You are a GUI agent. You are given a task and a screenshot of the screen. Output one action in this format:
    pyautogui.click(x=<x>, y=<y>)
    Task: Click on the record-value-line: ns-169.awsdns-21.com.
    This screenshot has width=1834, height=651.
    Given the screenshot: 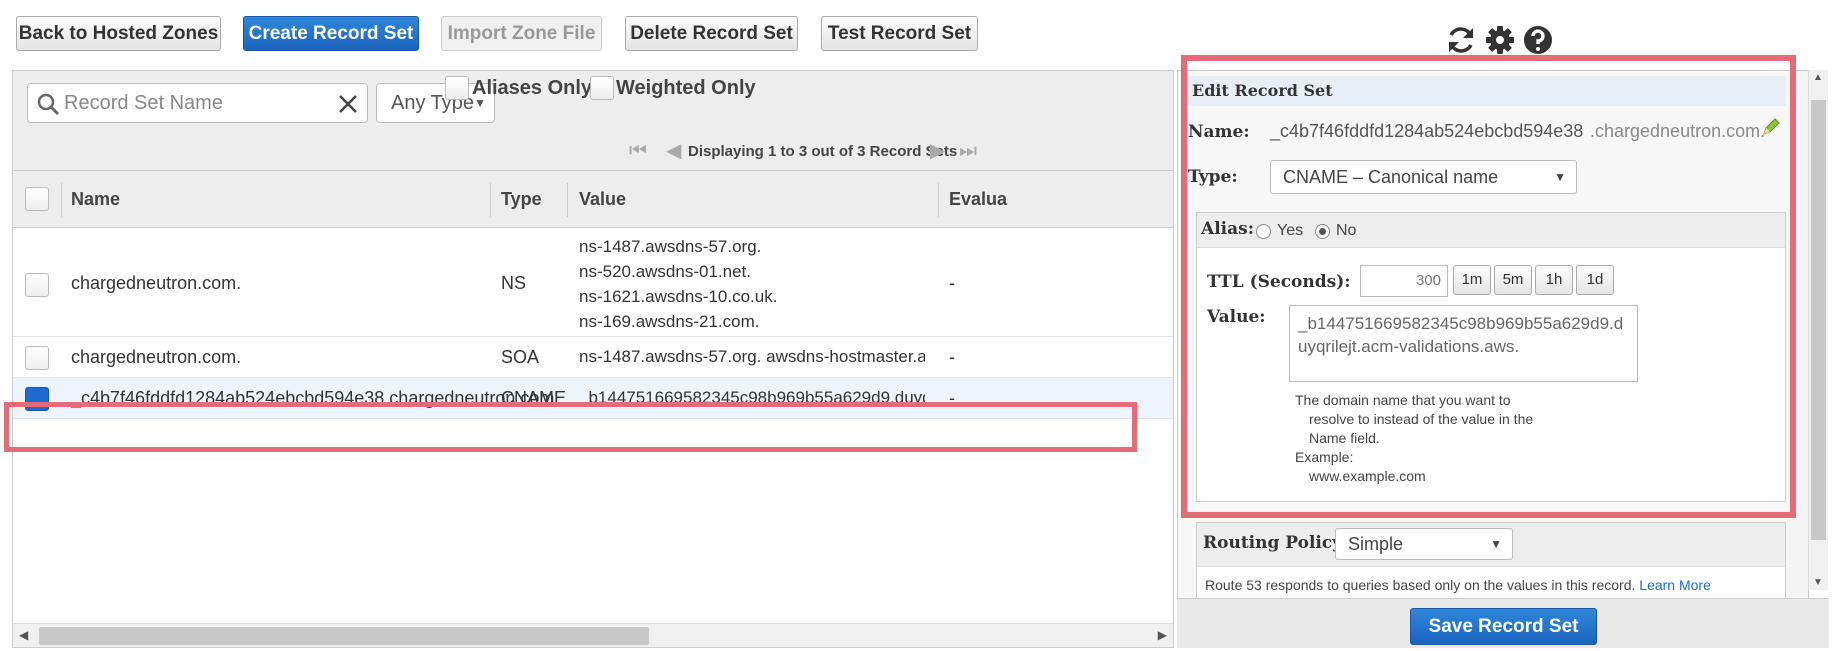 What is the action you would take?
    pyautogui.click(x=669, y=321)
    